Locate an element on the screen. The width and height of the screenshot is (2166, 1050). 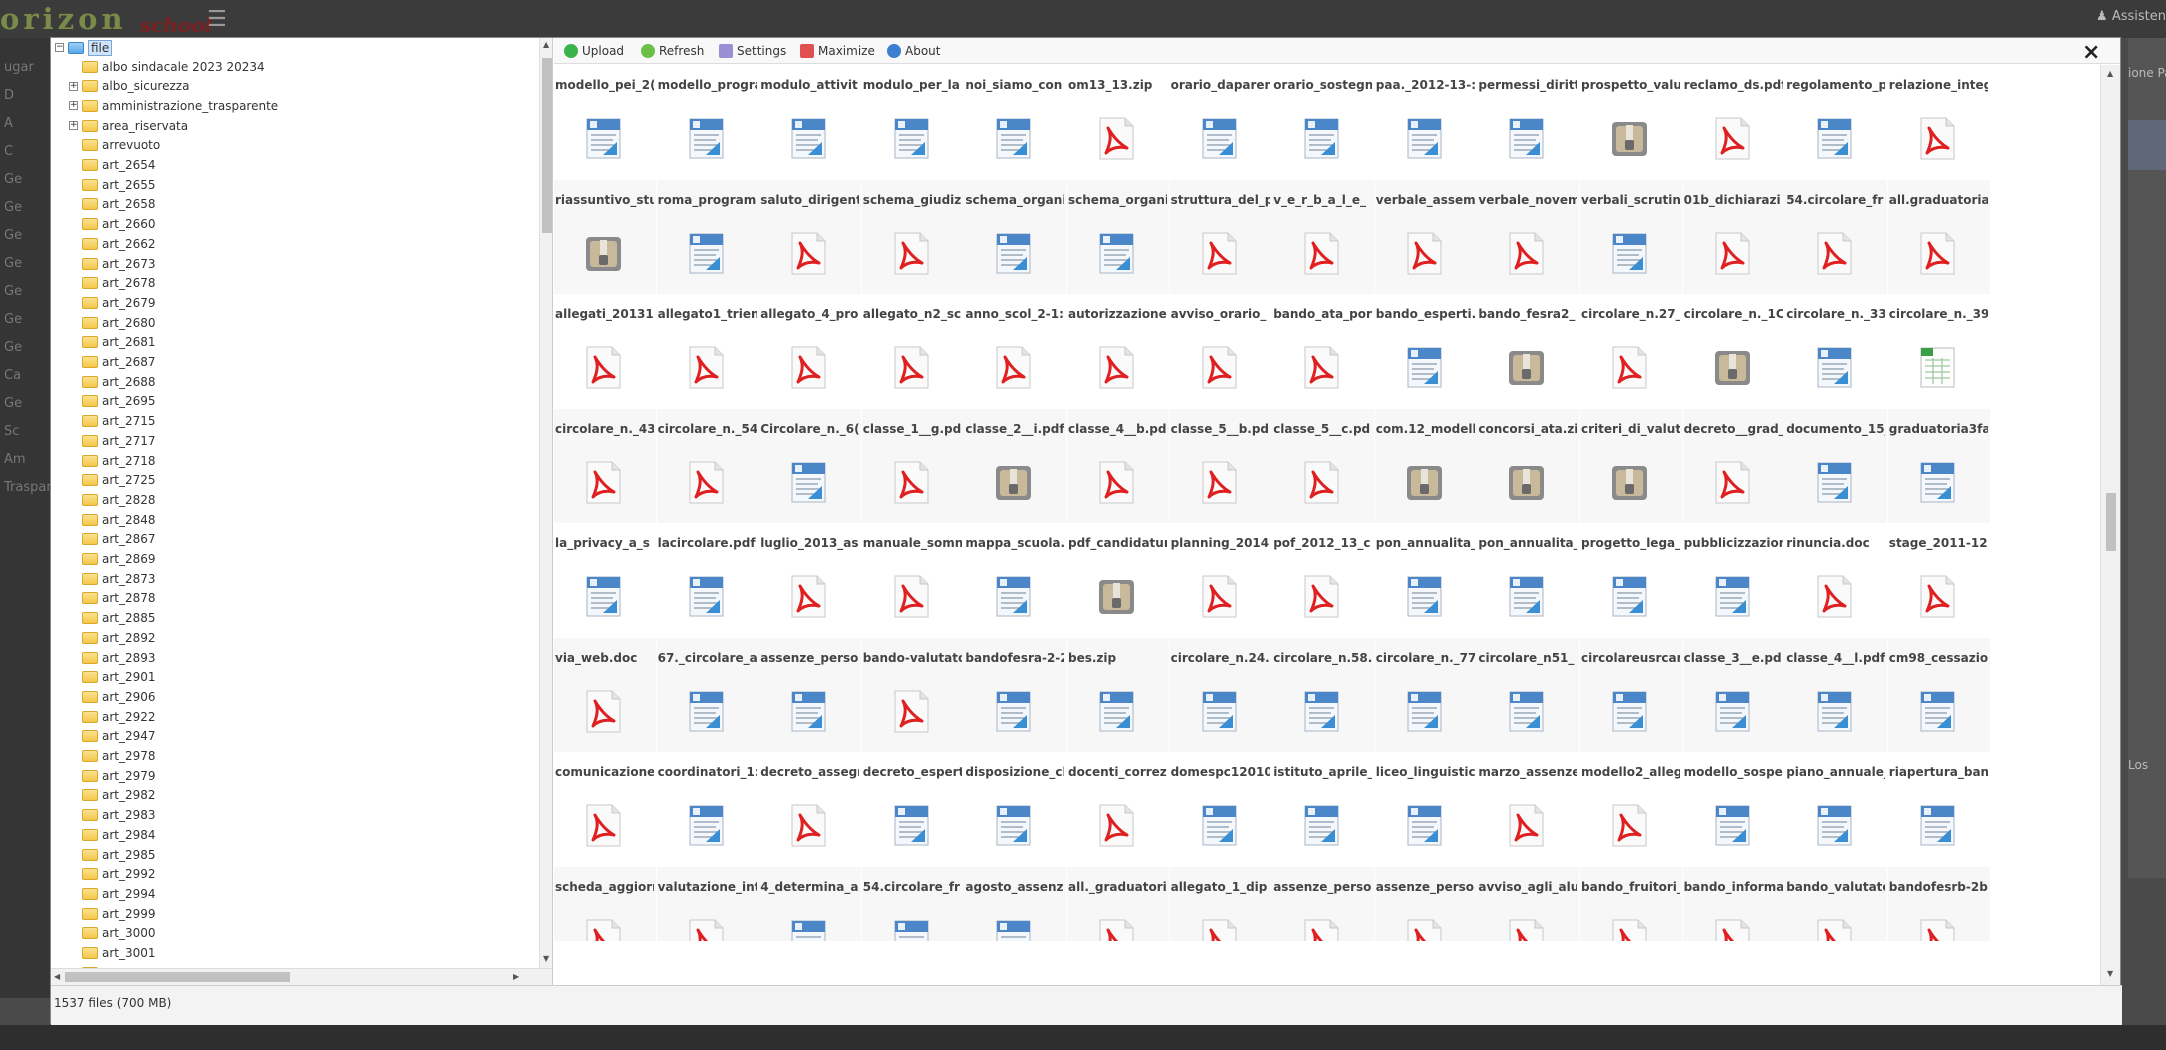
tree-folder-item: art_3000 is located at coordinates (119, 933).